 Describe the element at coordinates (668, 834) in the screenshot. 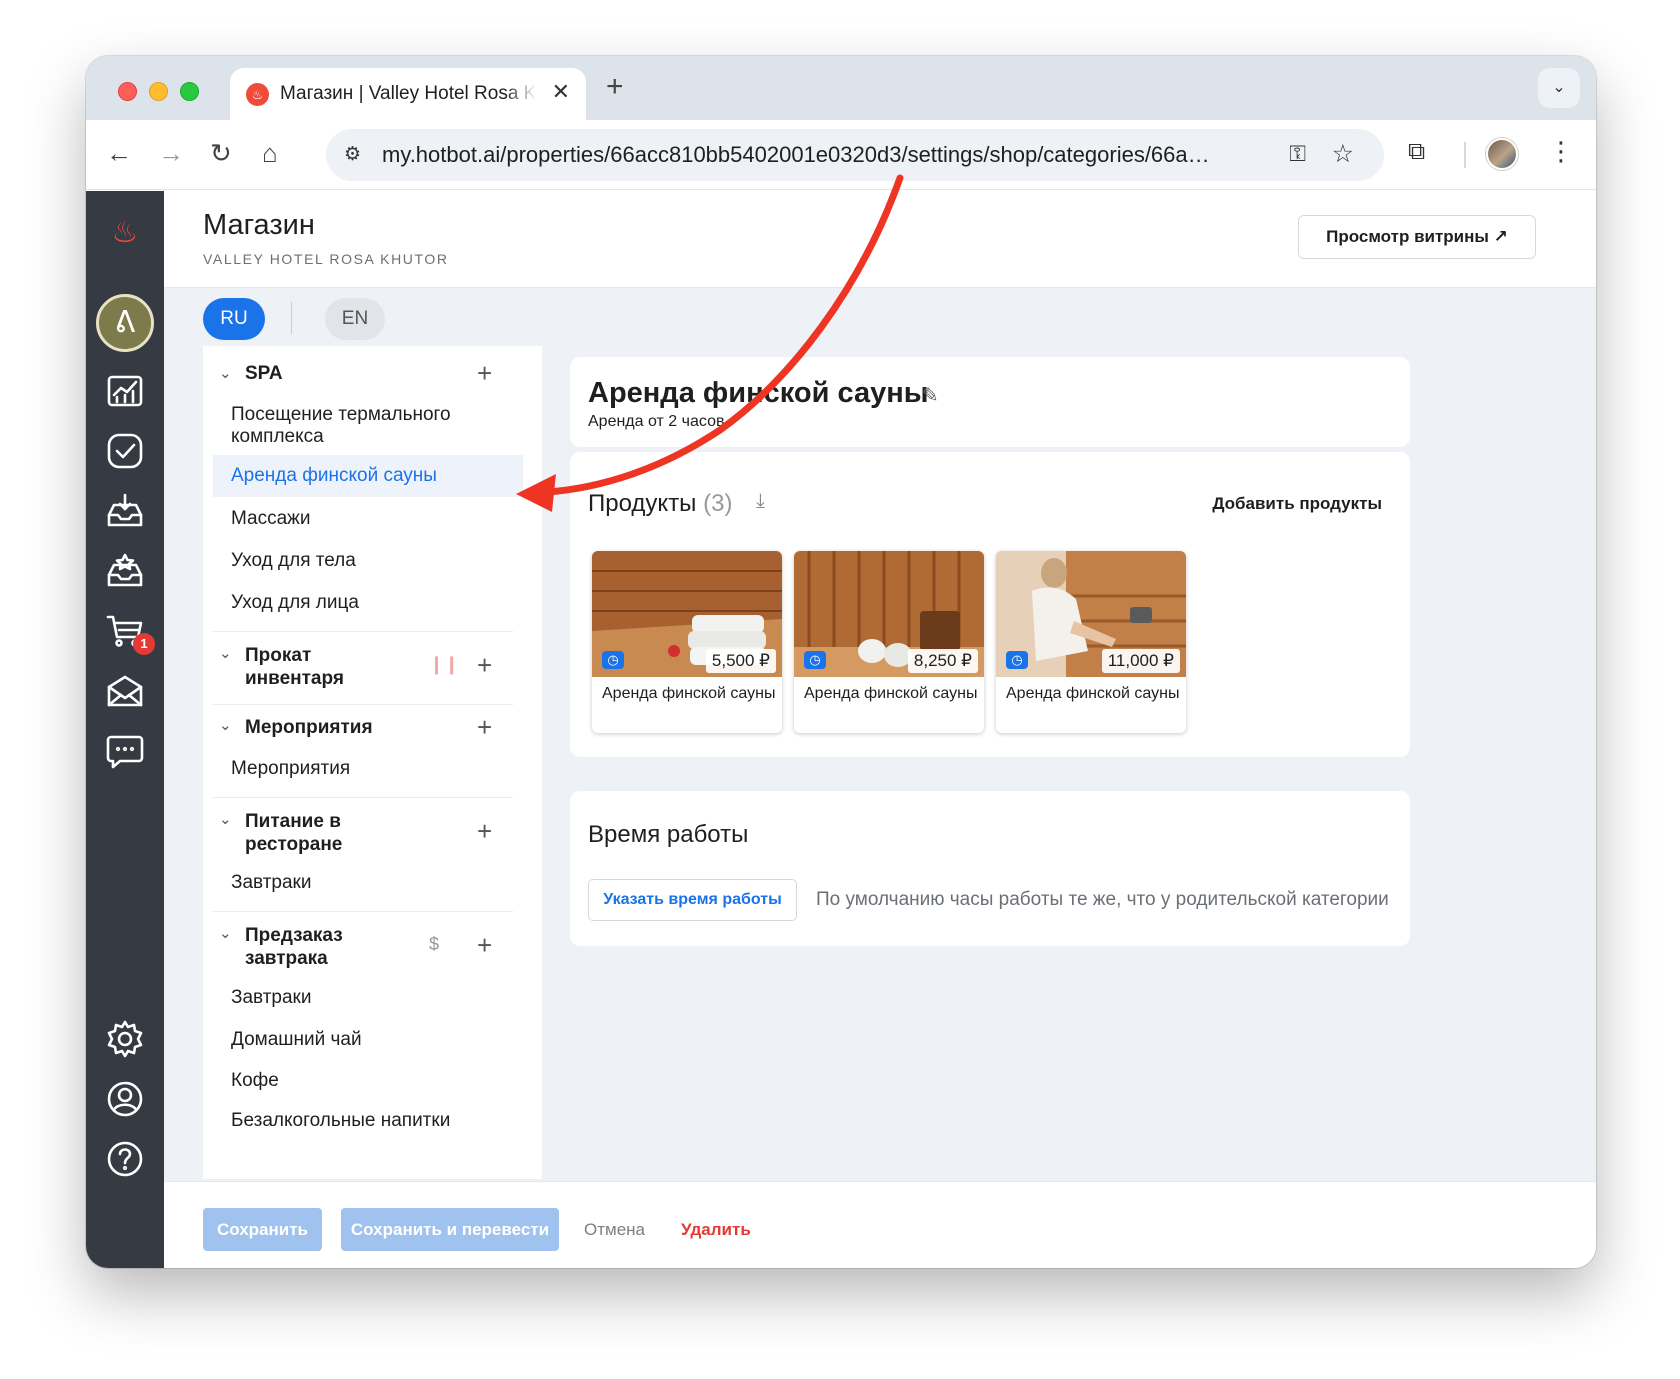

I see `hours-title: Время работы` at that location.